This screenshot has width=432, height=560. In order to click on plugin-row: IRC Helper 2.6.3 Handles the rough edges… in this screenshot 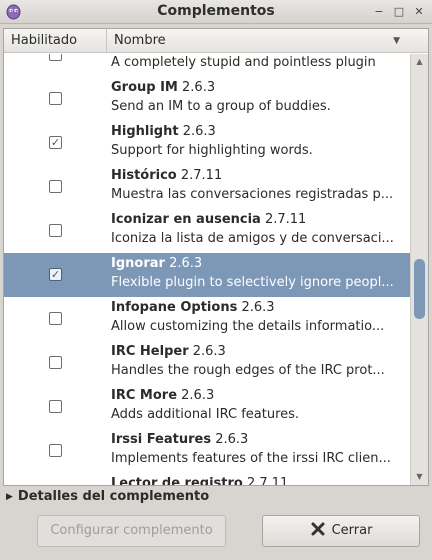, I will do `click(207, 363)`.